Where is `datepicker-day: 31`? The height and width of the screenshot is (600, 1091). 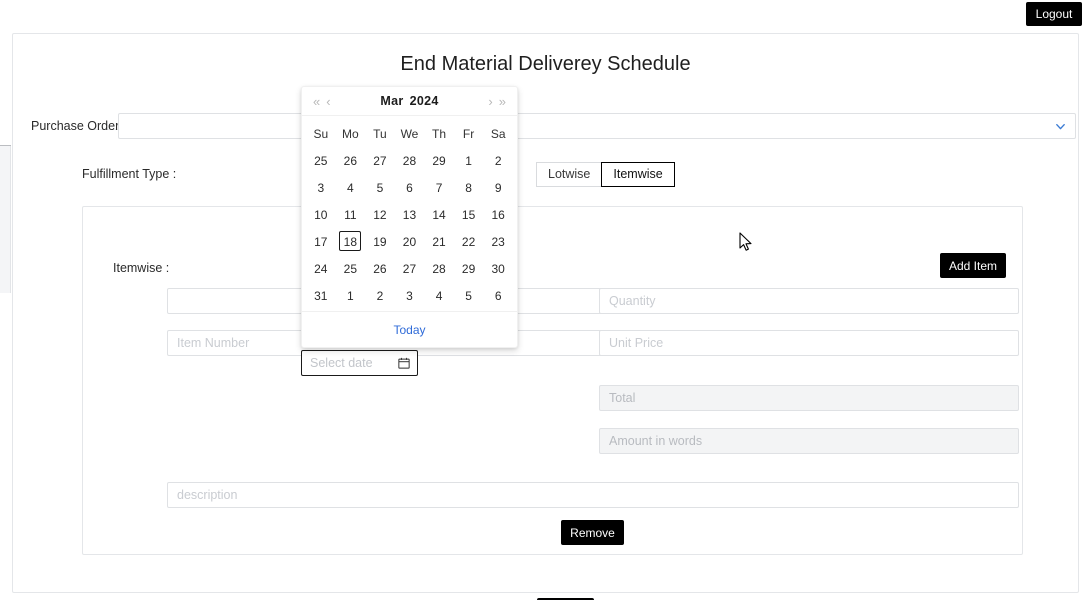
datepicker-day: 31 is located at coordinates (321, 295).